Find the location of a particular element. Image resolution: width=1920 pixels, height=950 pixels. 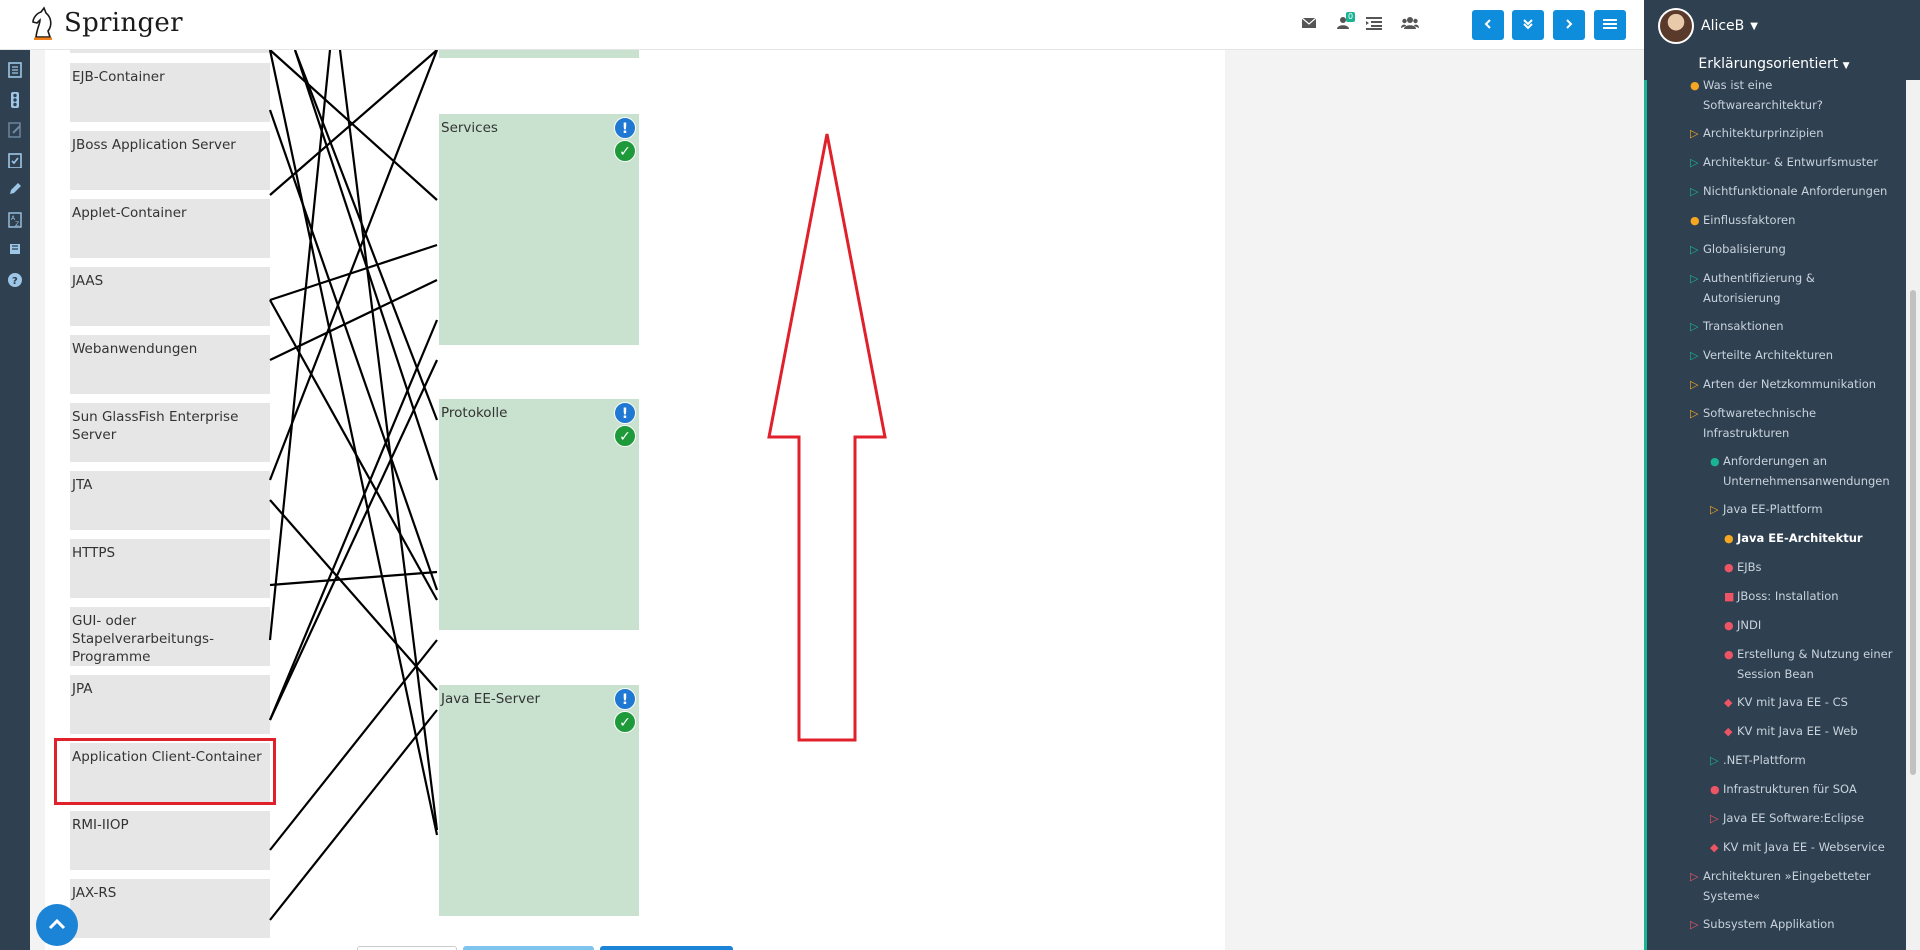

scroll-to-top-button is located at coordinates (57, 925).